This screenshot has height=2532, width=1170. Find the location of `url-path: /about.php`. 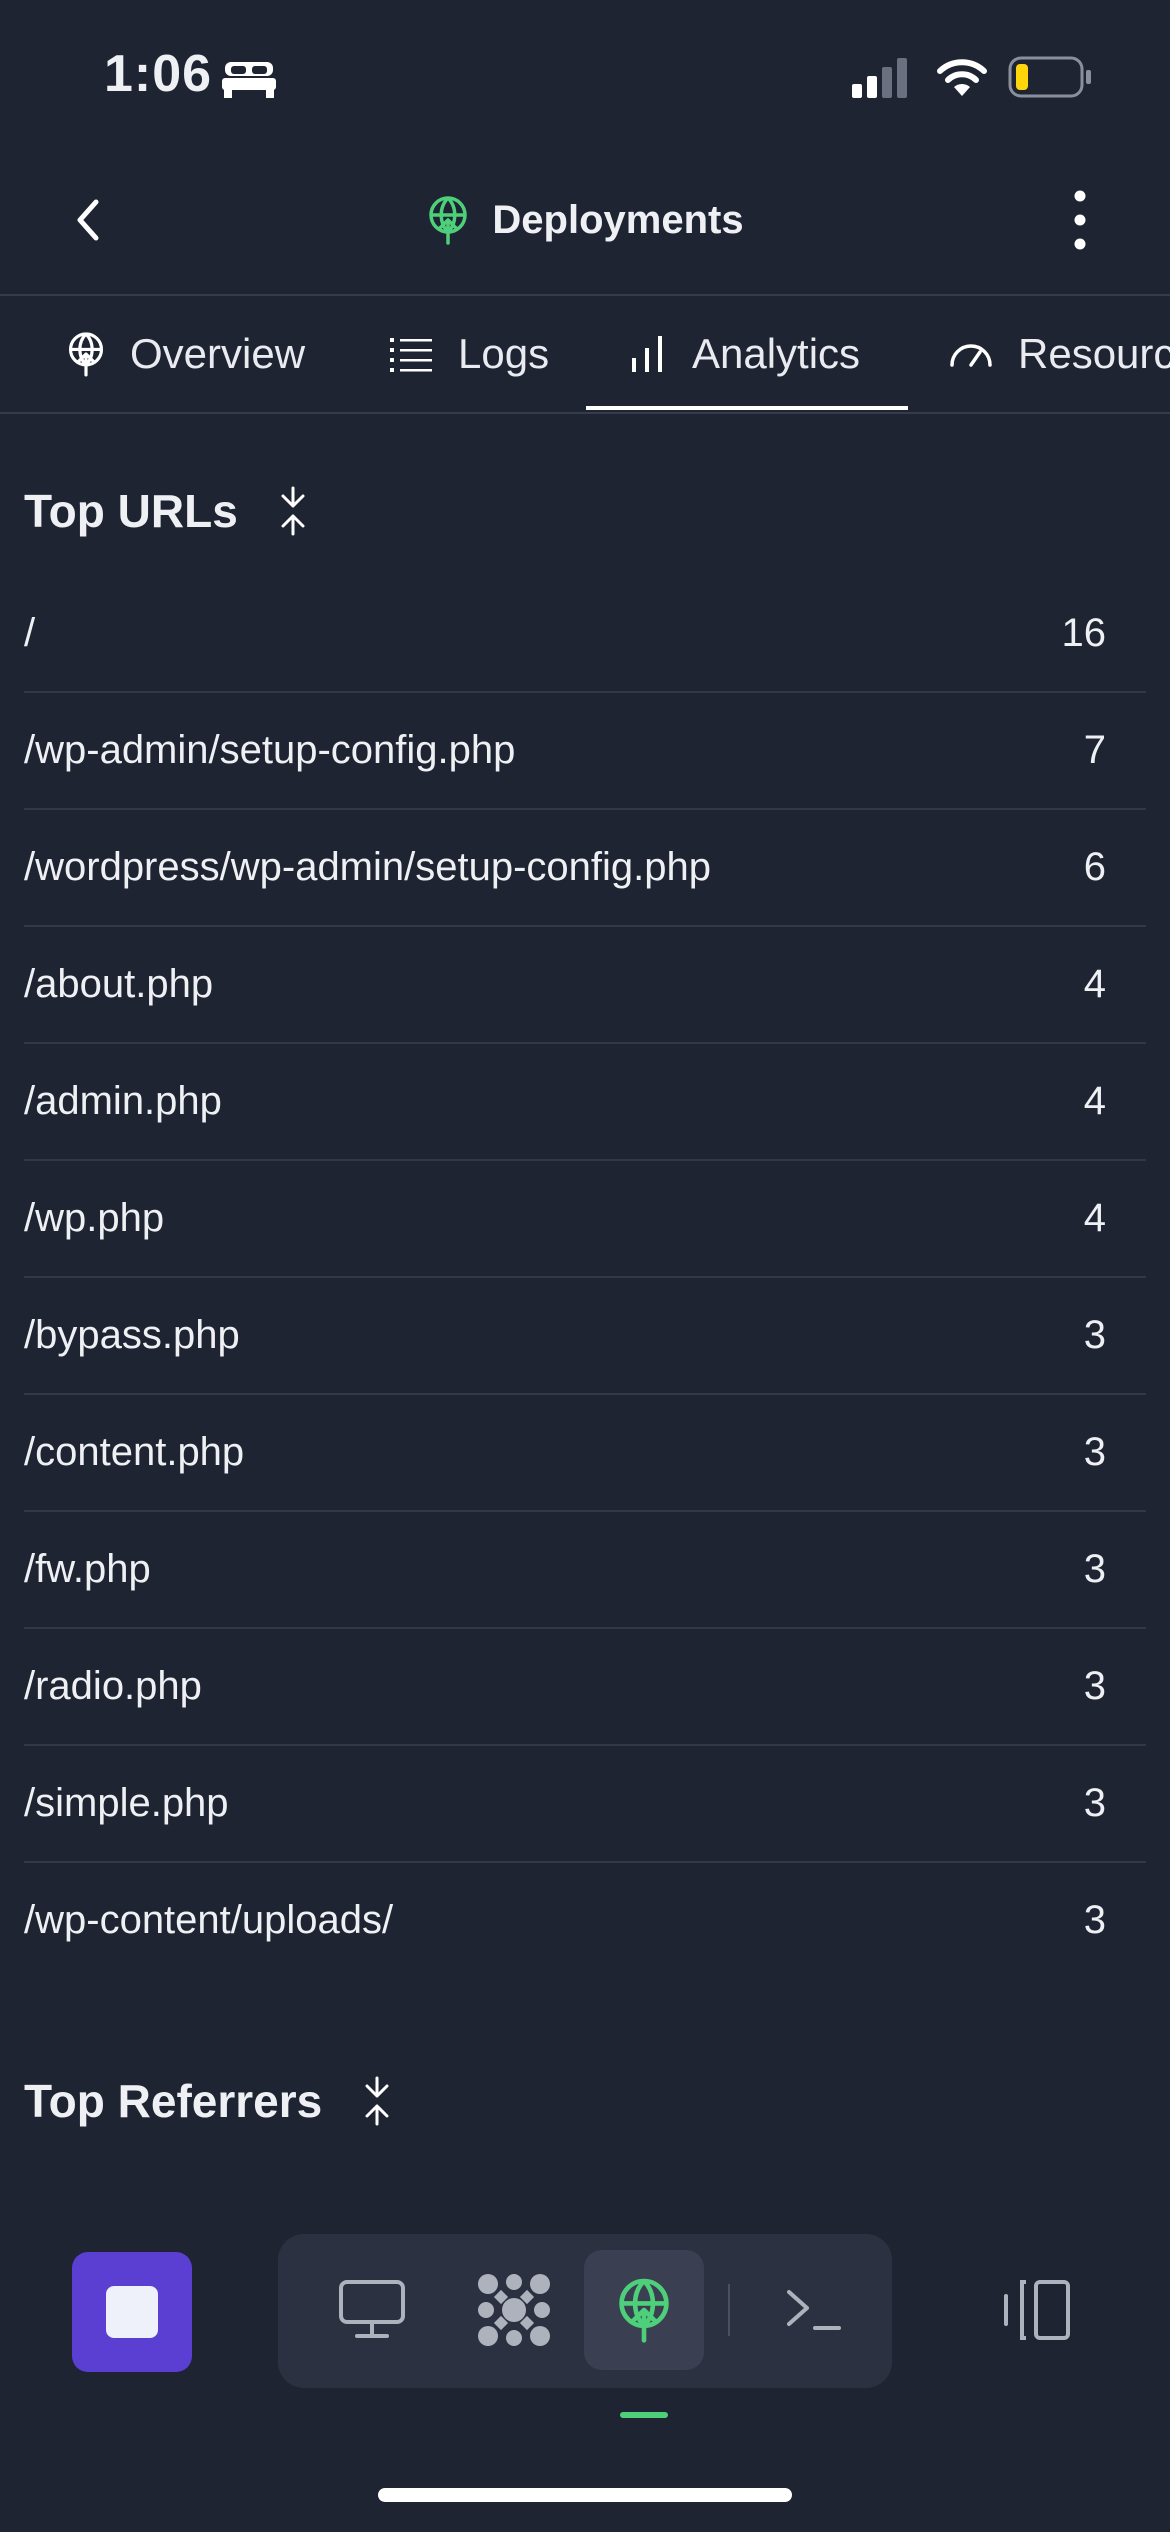

url-path: /about.php is located at coordinates (119, 984).